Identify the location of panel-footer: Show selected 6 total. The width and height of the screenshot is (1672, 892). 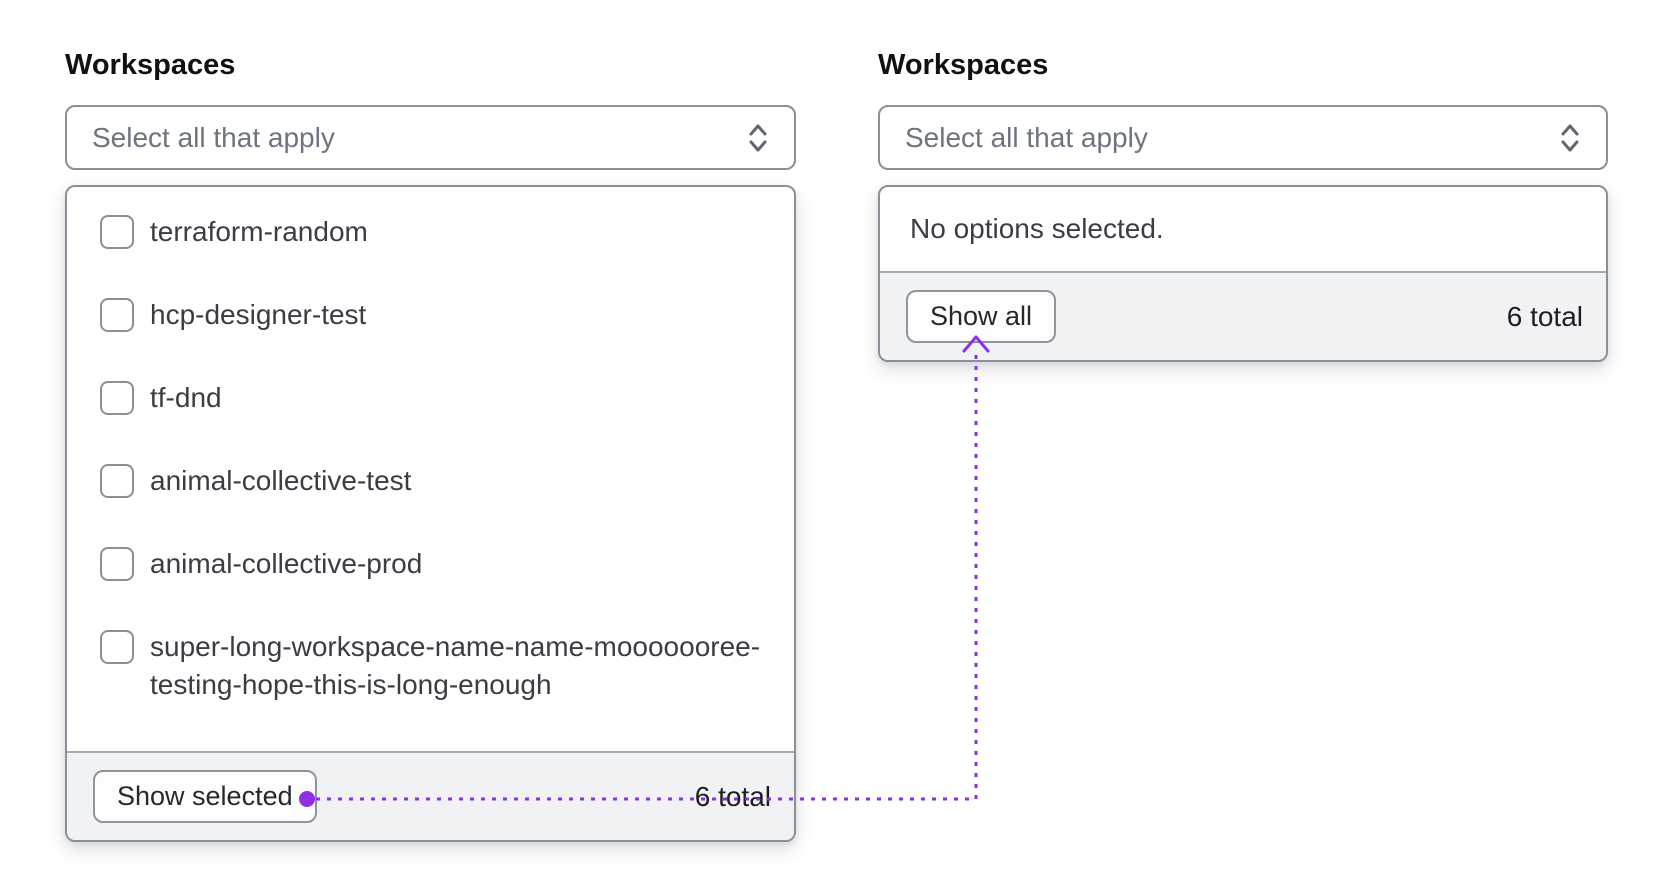
(430, 795).